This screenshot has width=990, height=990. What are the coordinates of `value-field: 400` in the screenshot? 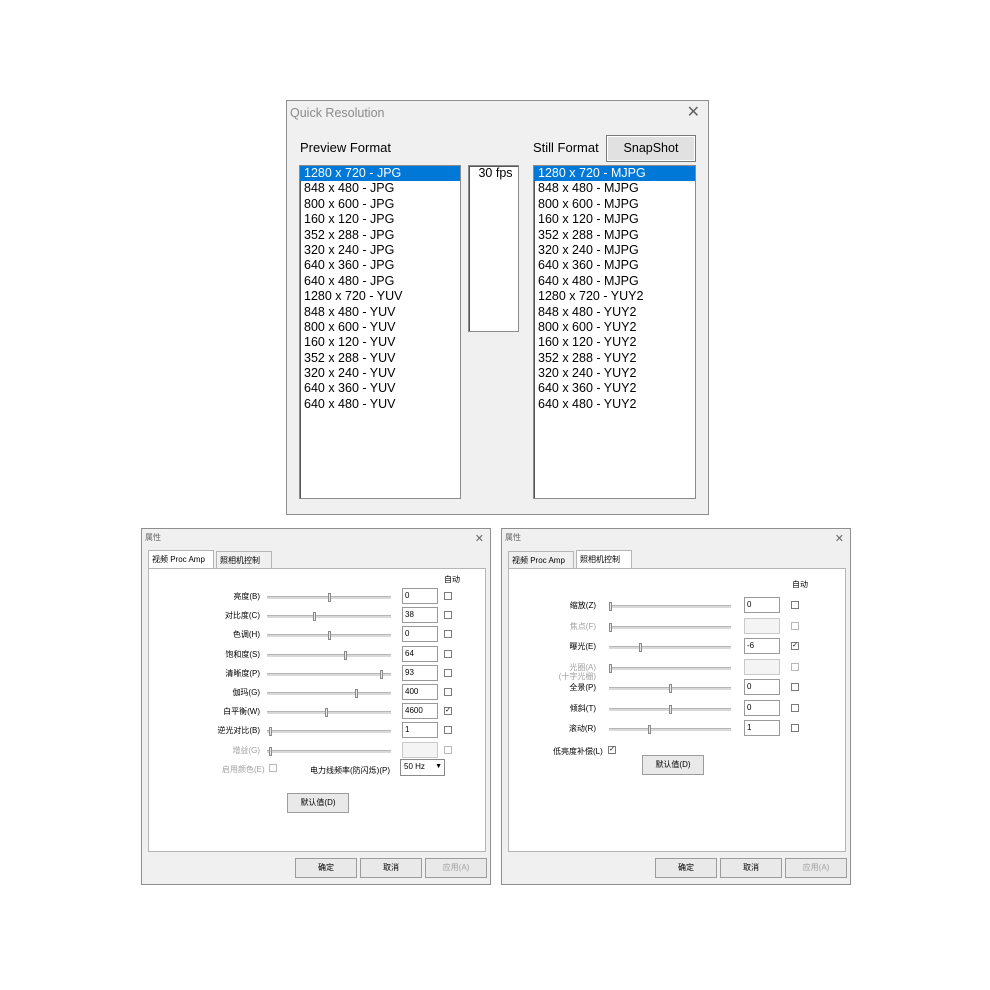 It's located at (420, 692).